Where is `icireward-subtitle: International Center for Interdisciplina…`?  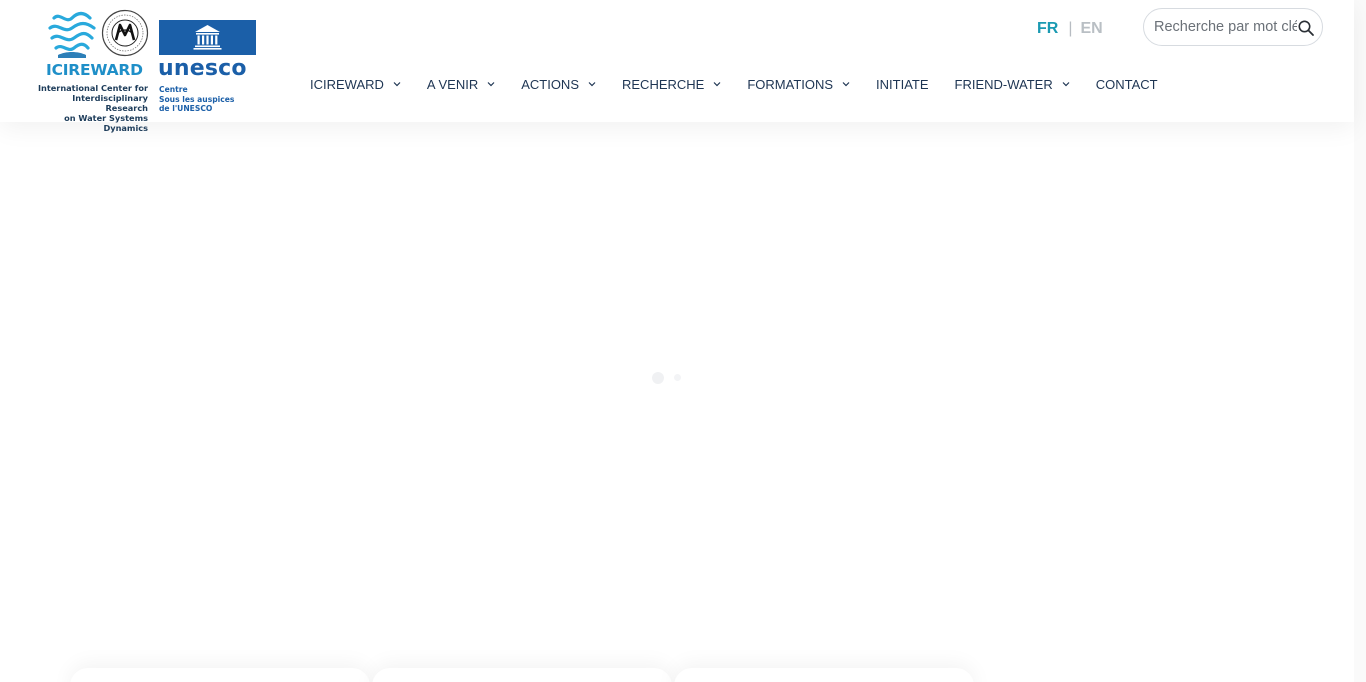
icireward-subtitle: International Center for Interdisciplina… is located at coordinates (92, 108).